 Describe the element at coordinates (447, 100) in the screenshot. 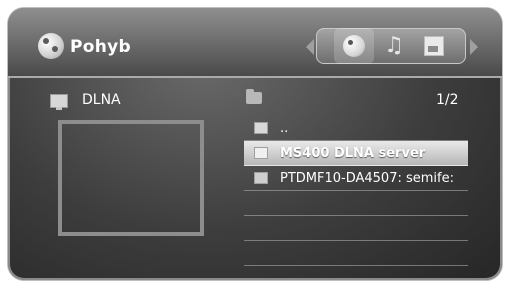

I see `page-indicator: 1/2` at that location.